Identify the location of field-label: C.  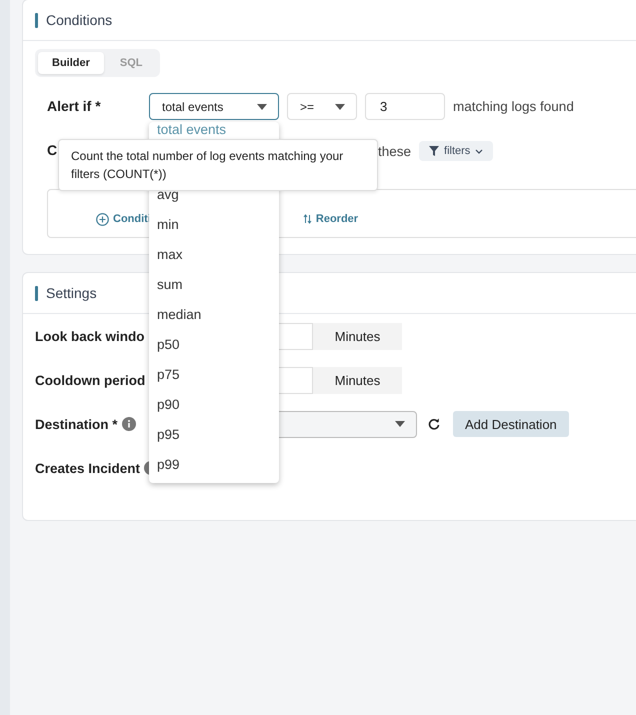
(52, 150).